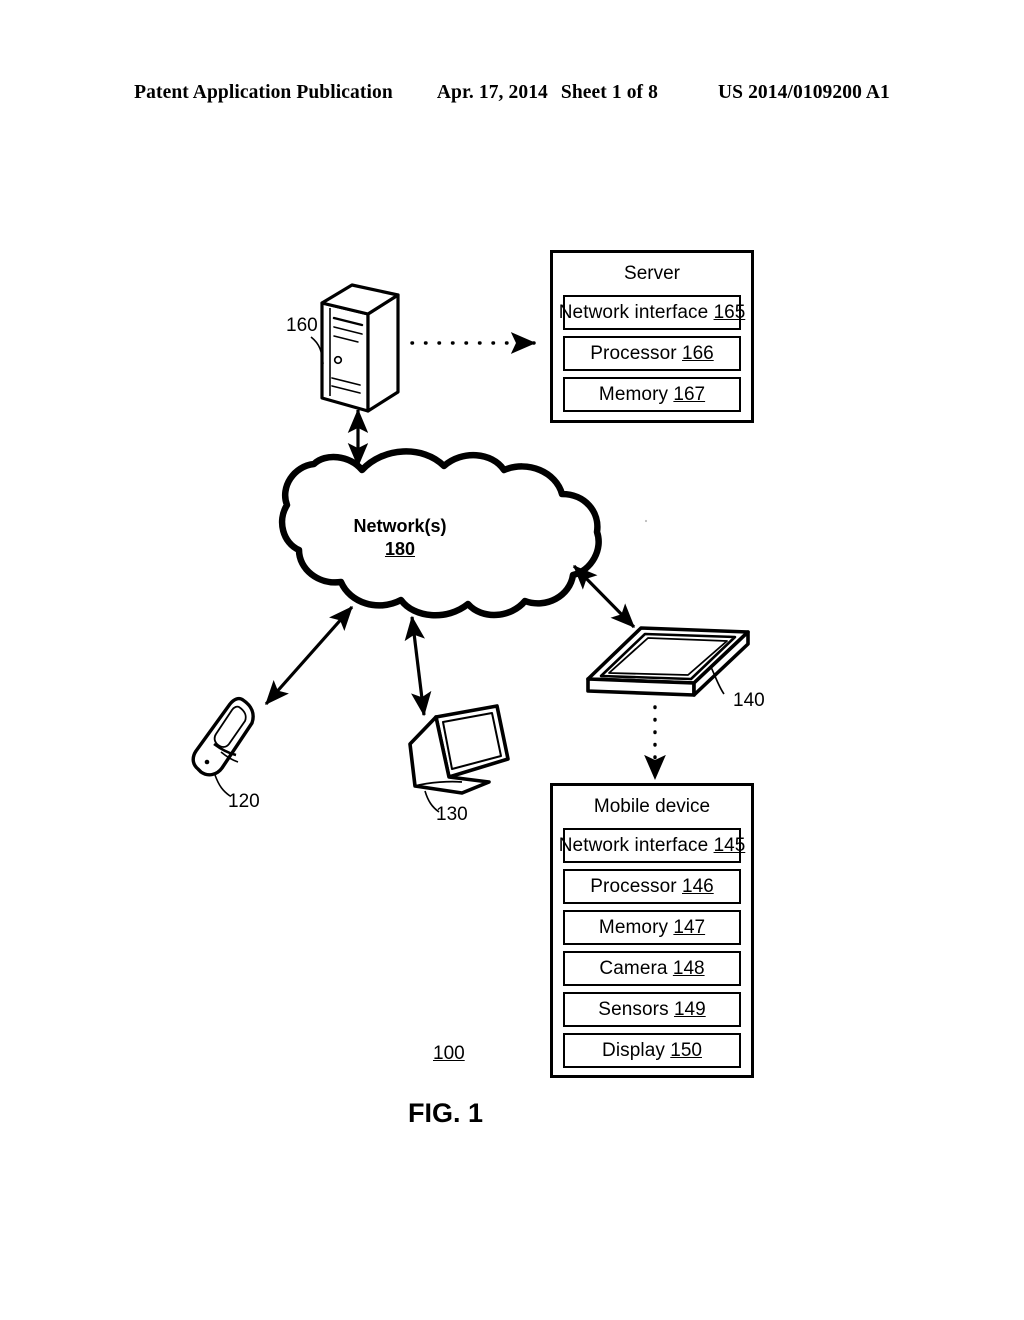  I want to click on header-publication: Patent Application Publication, so click(263, 92).